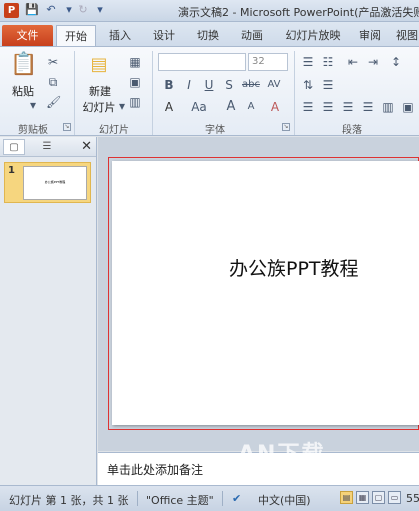  What do you see at coordinates (286, 127) in the screenshot?
I see `font-dialog-launcher-icon: ↘` at bounding box center [286, 127].